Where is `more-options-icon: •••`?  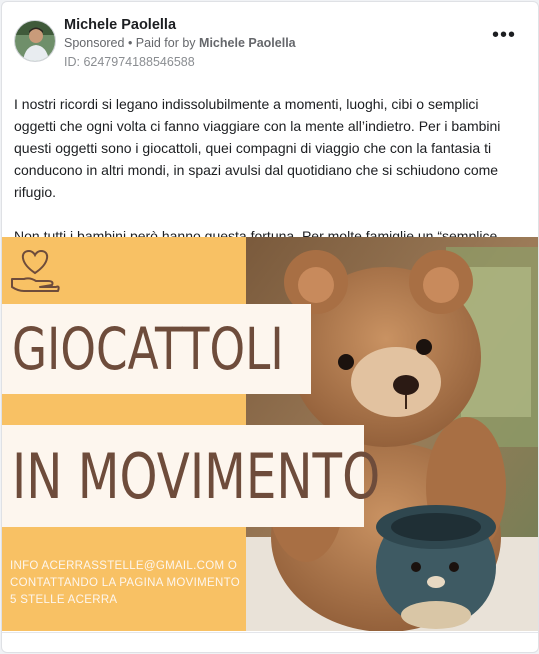 more-options-icon: ••• is located at coordinates (504, 35).